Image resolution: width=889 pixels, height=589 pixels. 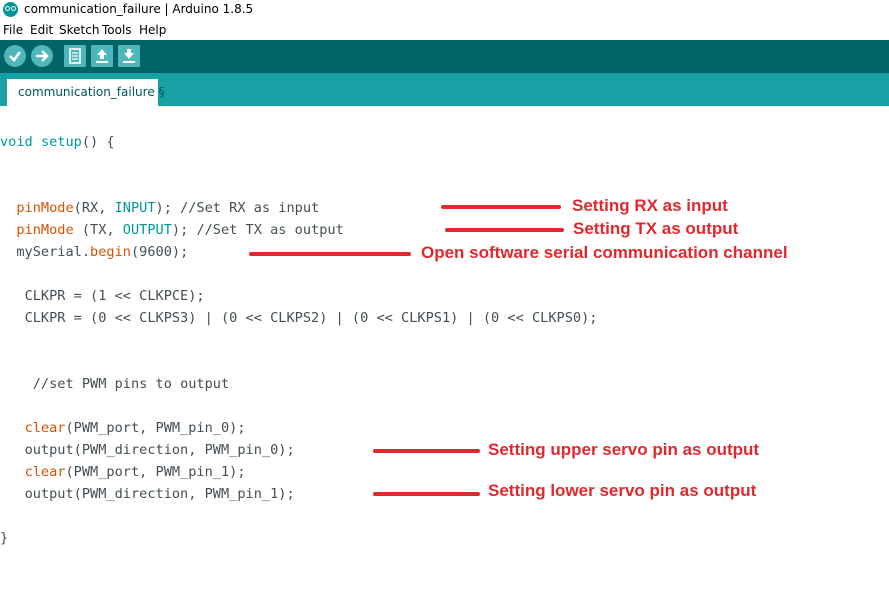 I want to click on code-line-pinmode-rx: pinMode(RX, INPUT); //Set RX as input, so click(x=159, y=208).